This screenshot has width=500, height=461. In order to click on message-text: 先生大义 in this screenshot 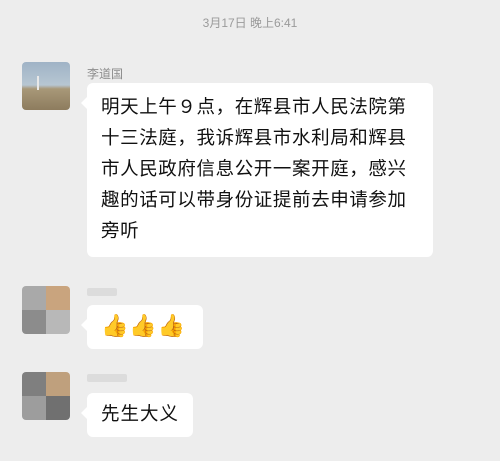, I will do `click(140, 414)`.